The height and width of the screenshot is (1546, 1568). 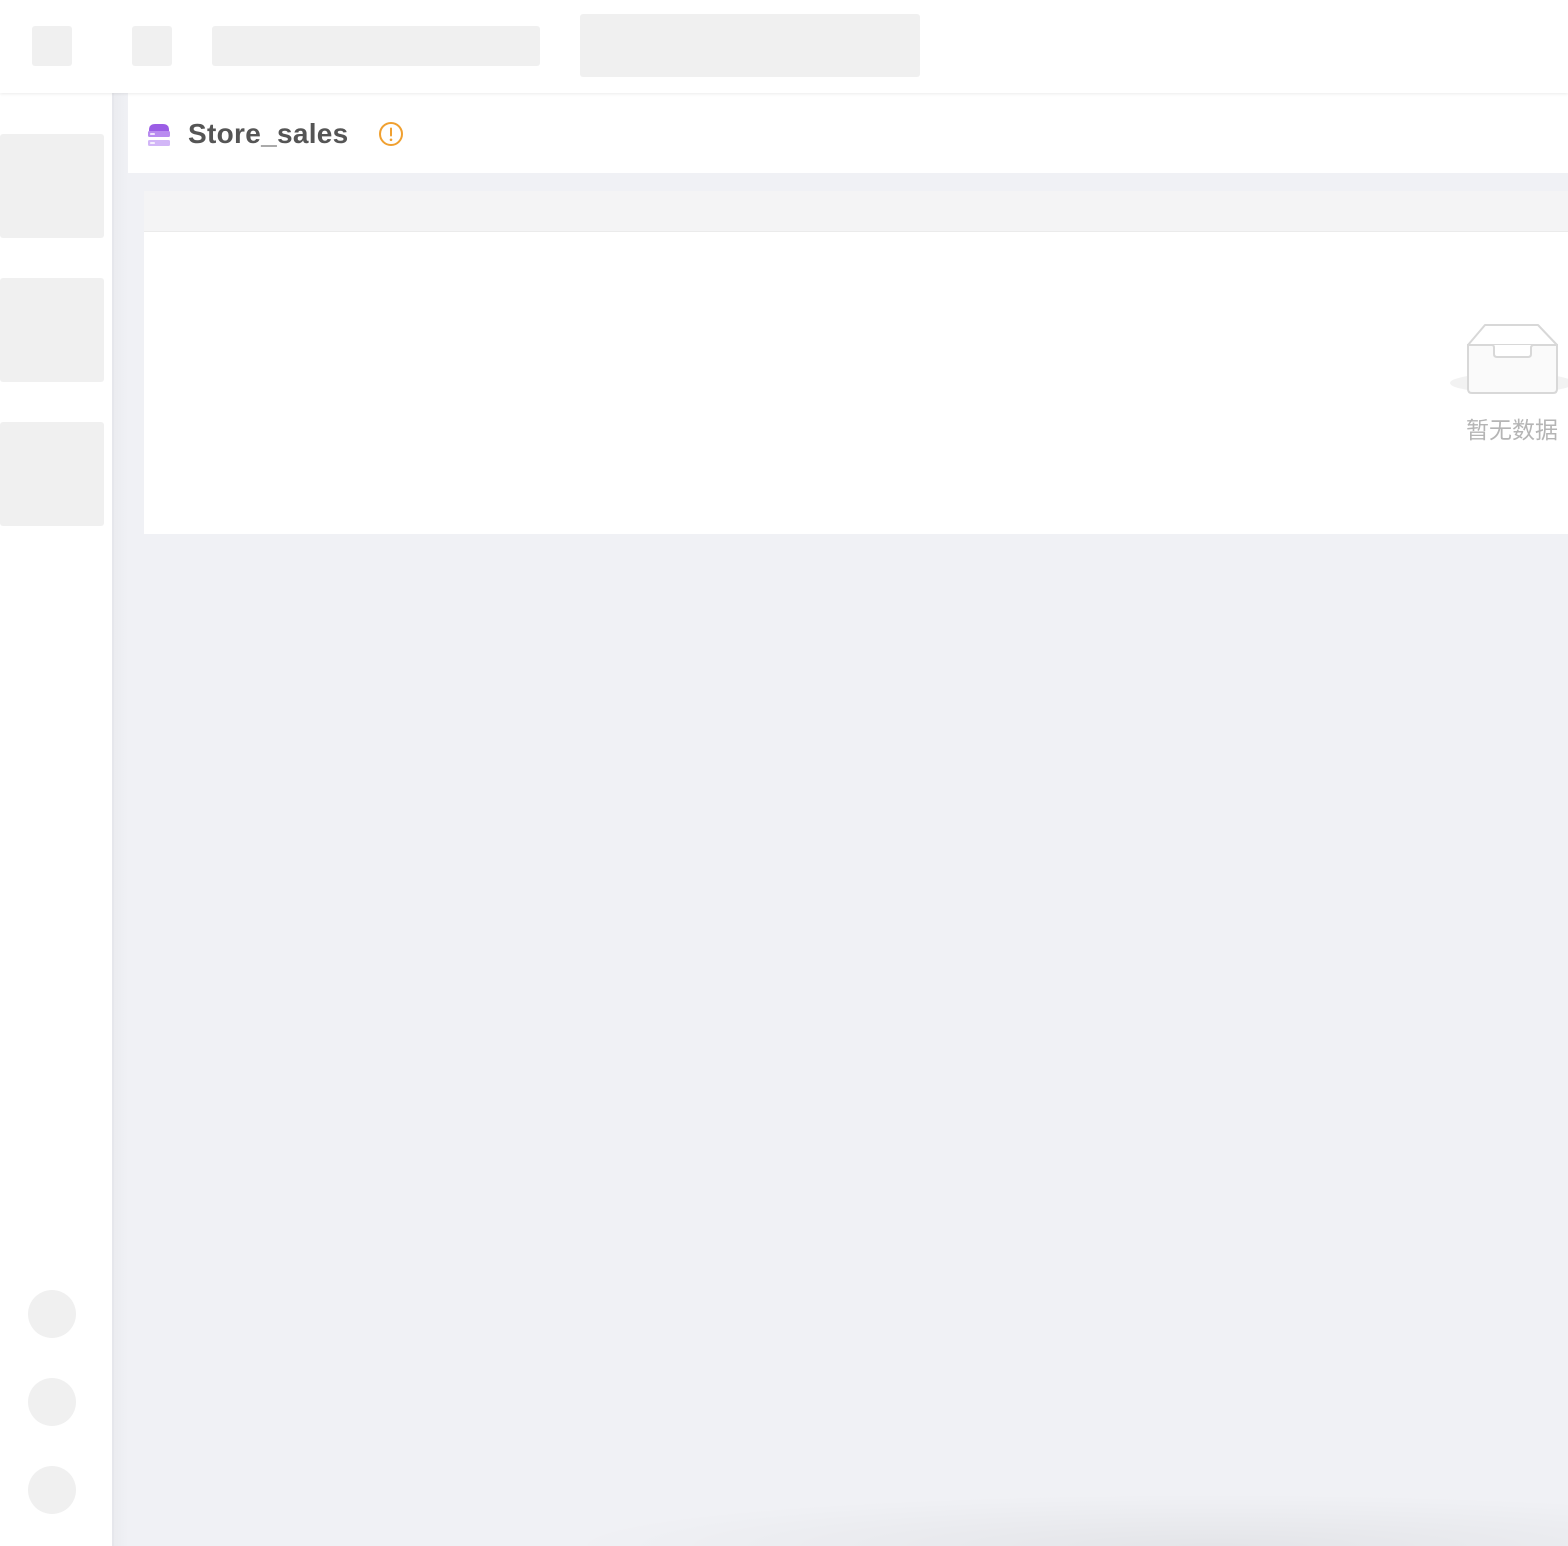 I want to click on warning-icon, so click(x=391, y=134).